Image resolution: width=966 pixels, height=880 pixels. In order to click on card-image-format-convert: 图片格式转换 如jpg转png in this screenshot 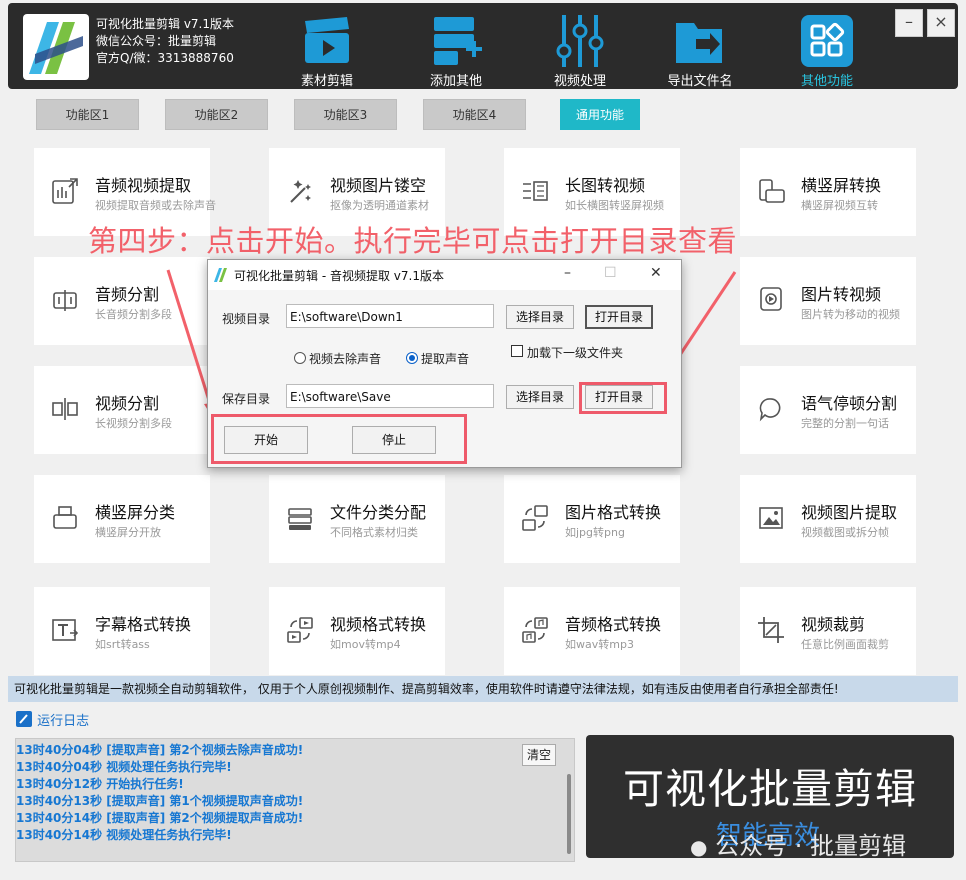, I will do `click(592, 519)`.